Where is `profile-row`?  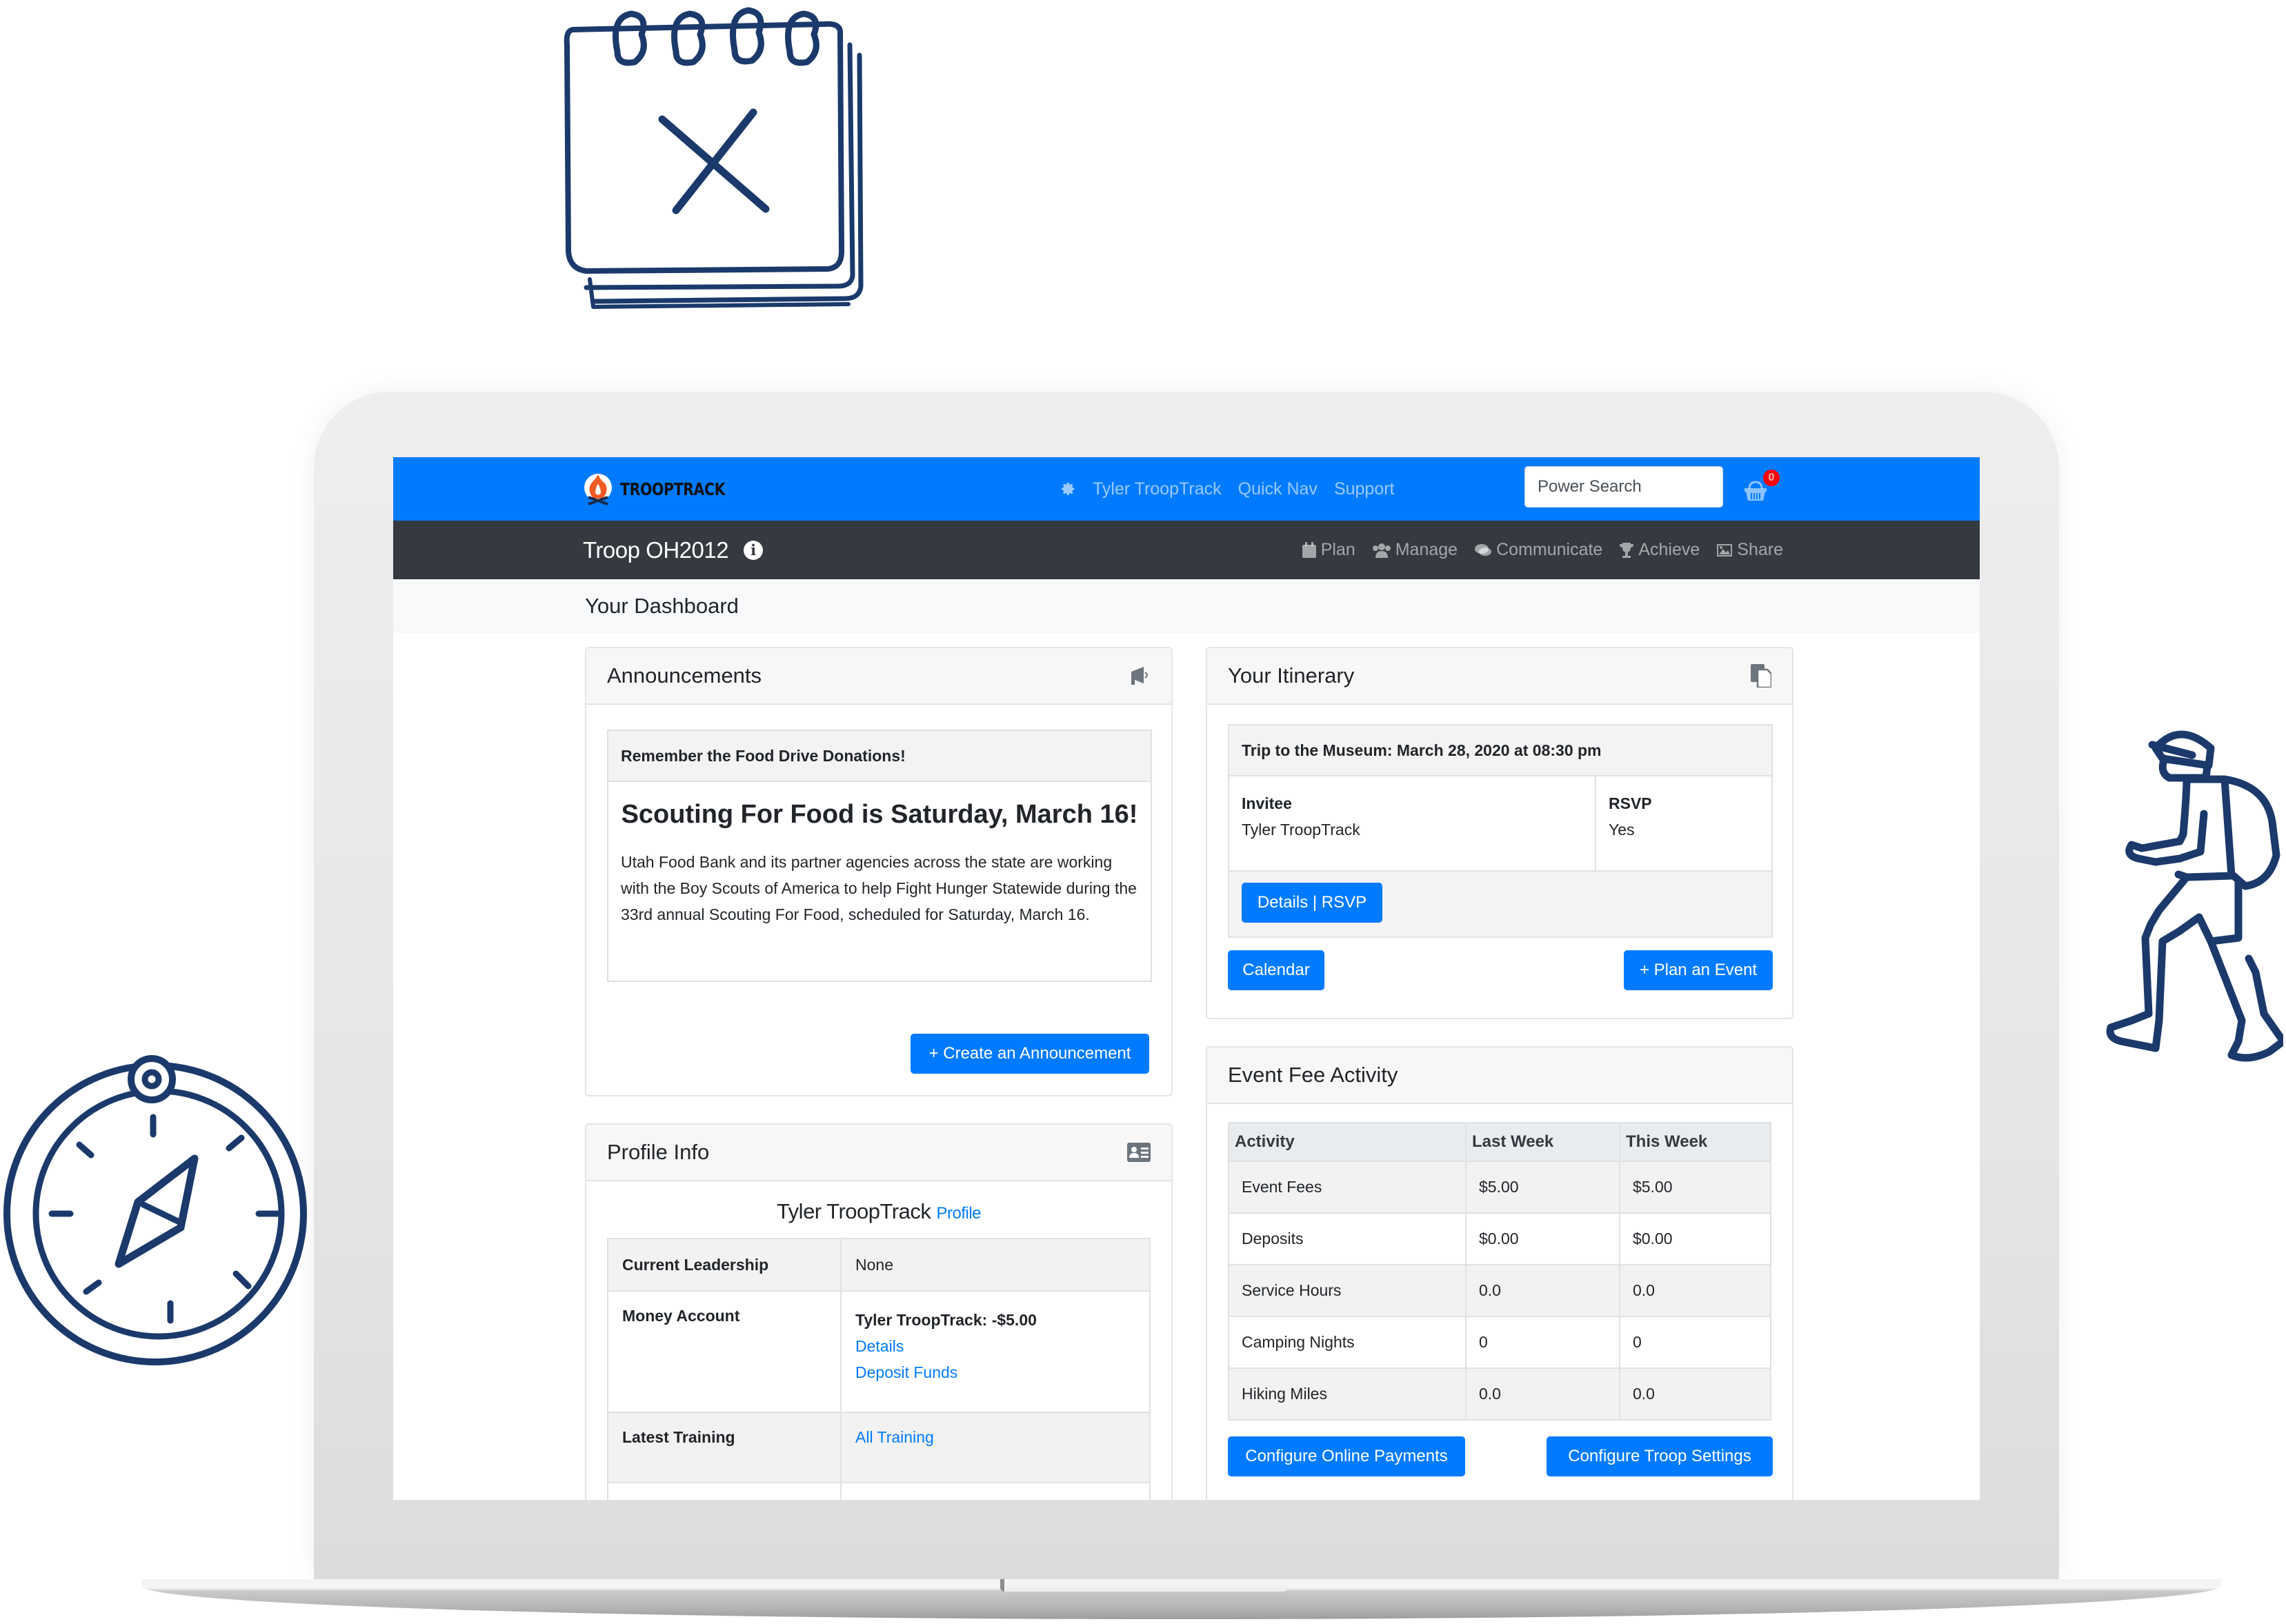 profile-row is located at coordinates (879, 1491).